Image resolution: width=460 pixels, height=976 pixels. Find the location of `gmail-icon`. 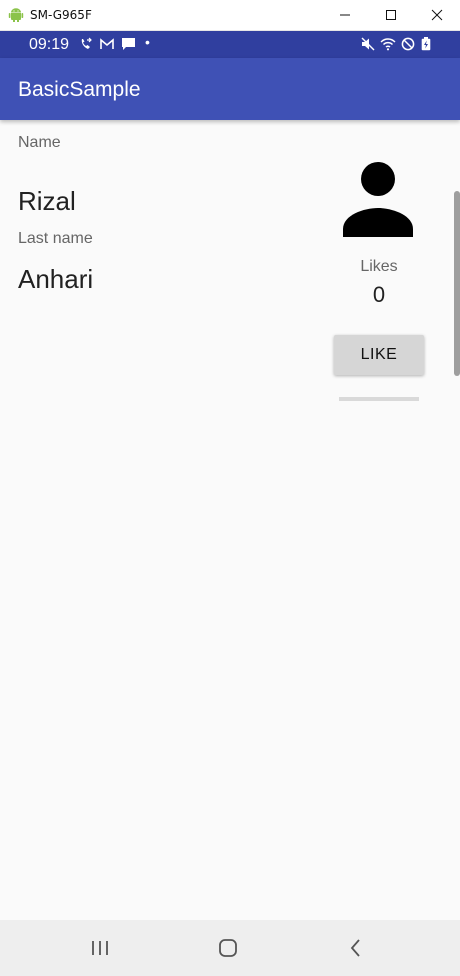

gmail-icon is located at coordinates (107, 43).